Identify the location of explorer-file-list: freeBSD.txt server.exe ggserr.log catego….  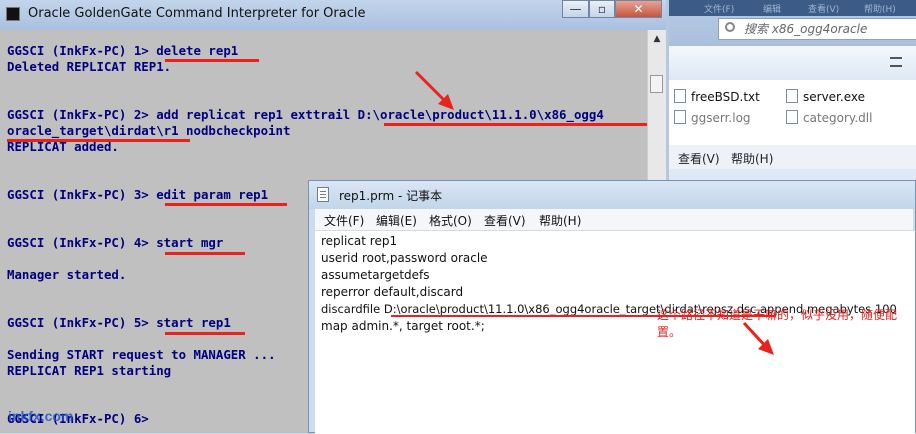
(792, 115).